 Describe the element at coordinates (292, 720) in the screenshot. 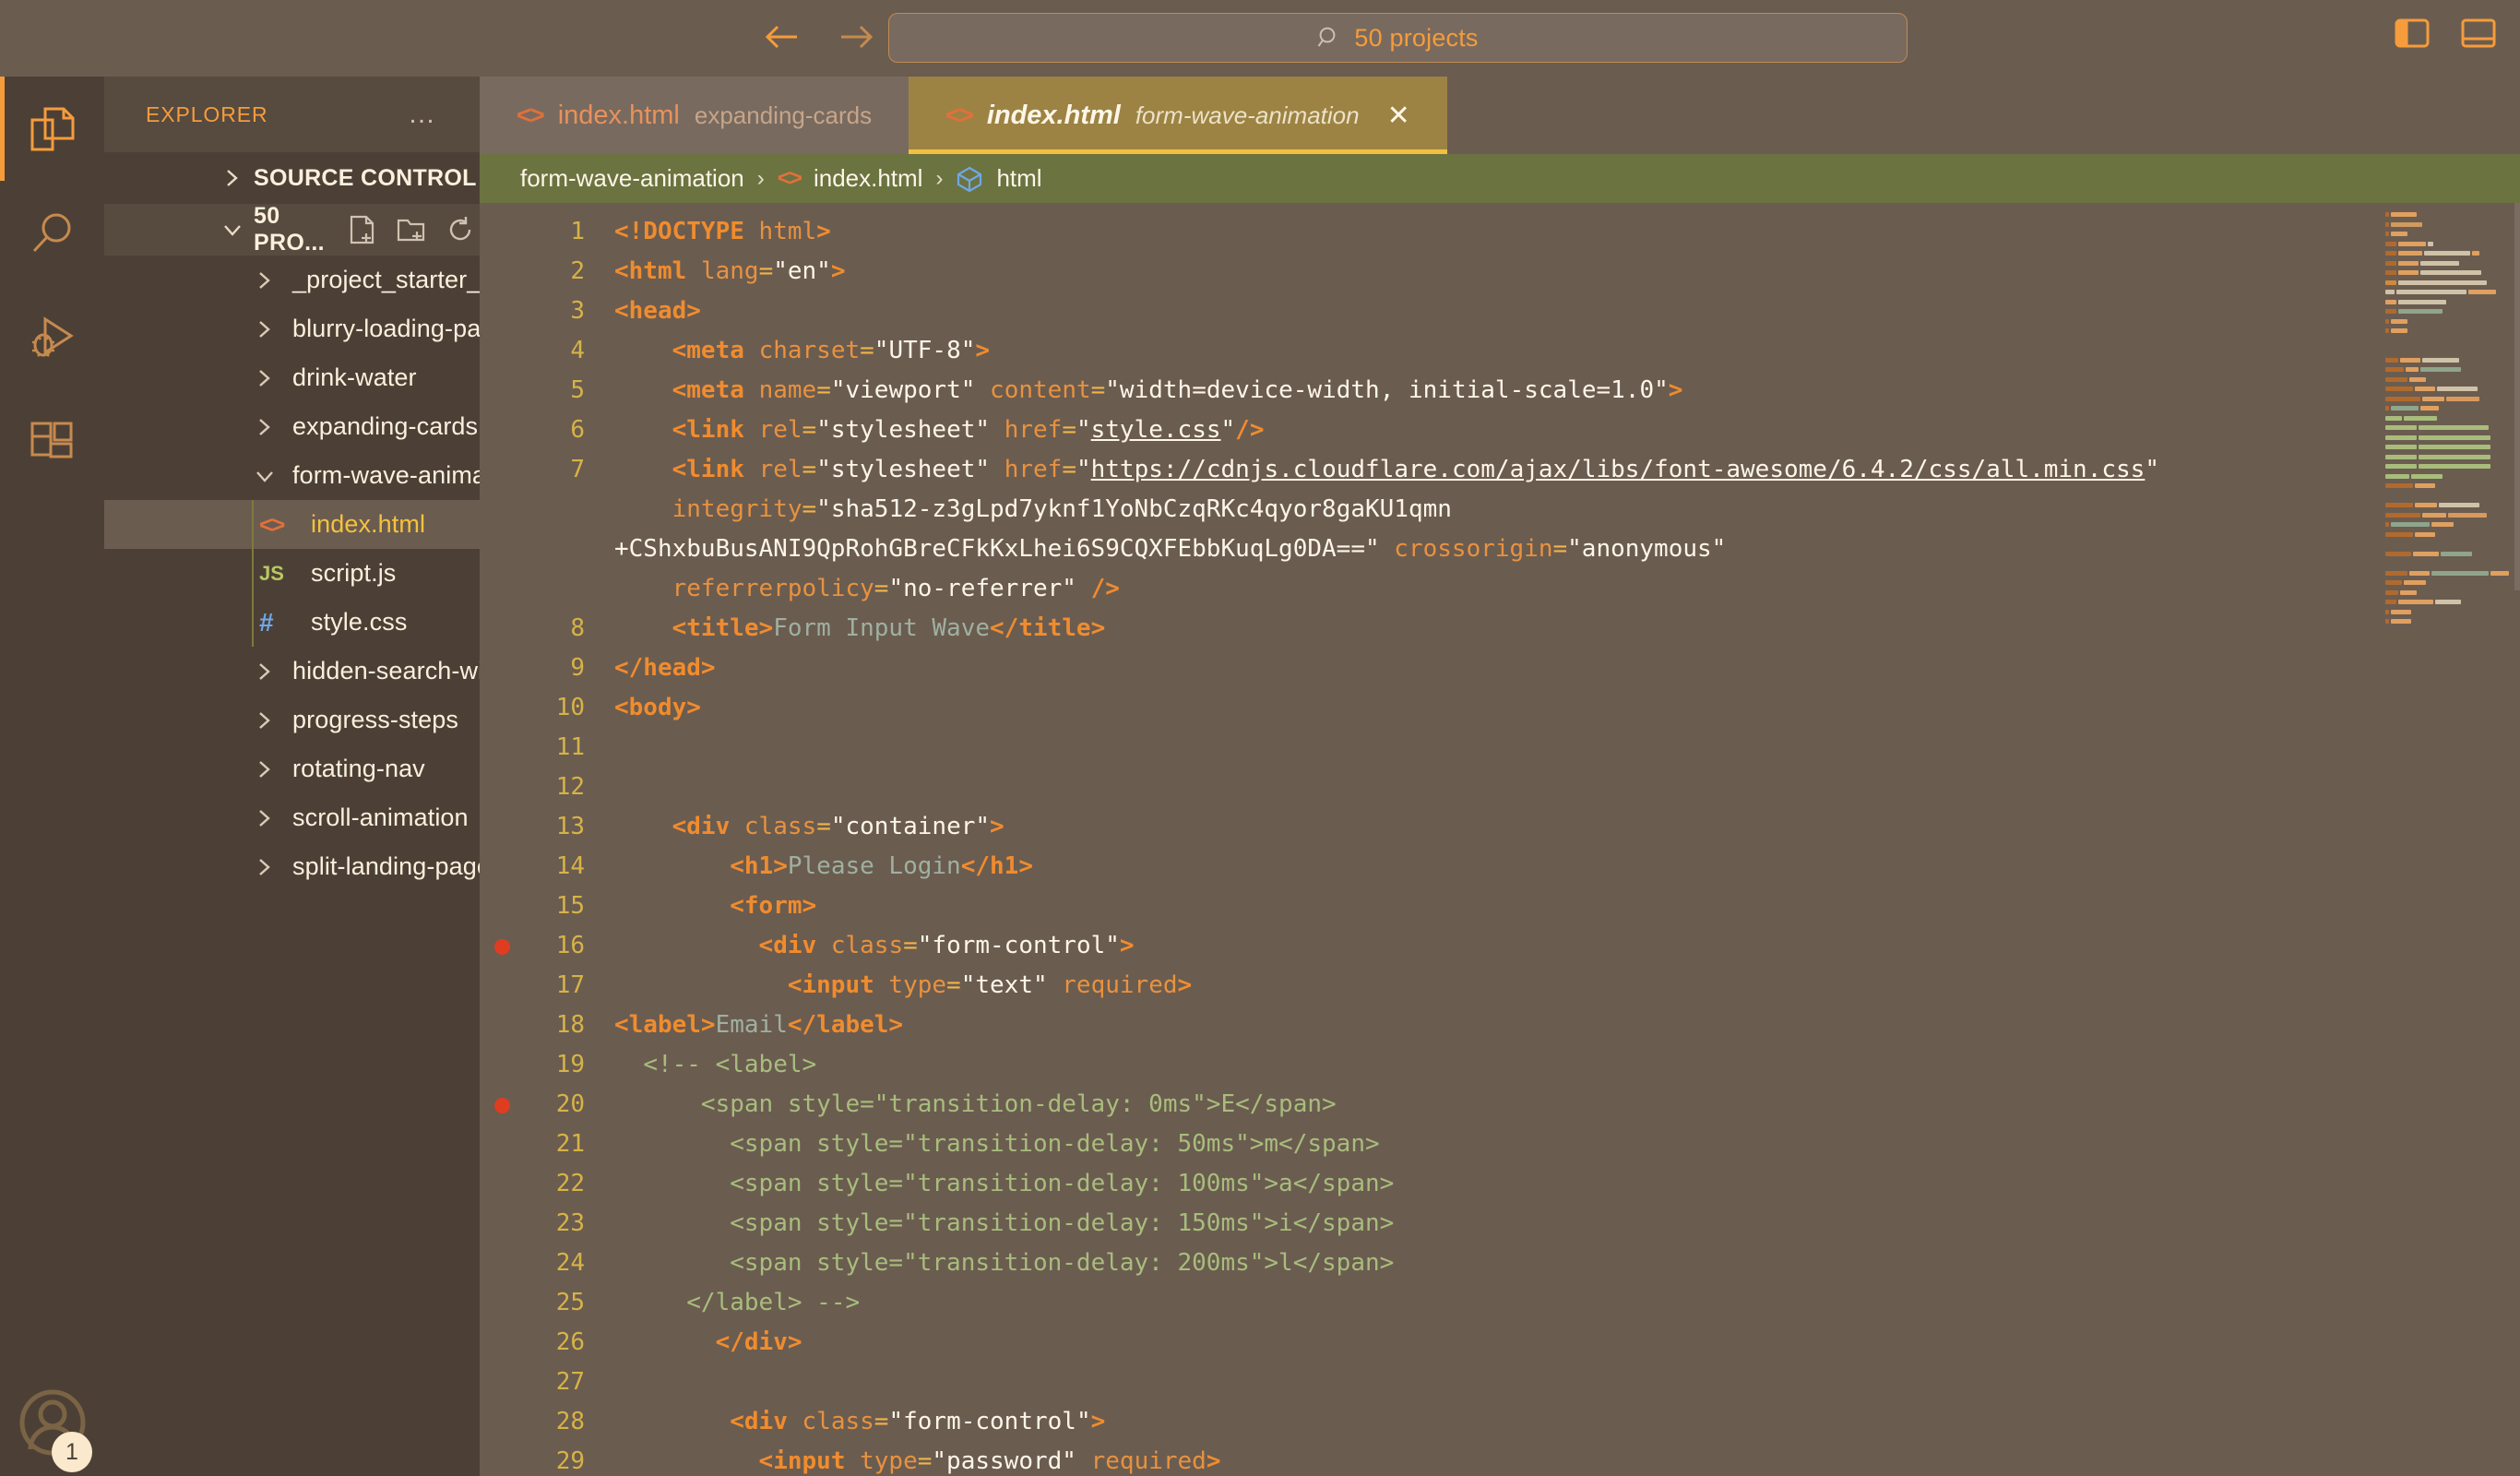

I see `tree-folder: progress-steps` at that location.